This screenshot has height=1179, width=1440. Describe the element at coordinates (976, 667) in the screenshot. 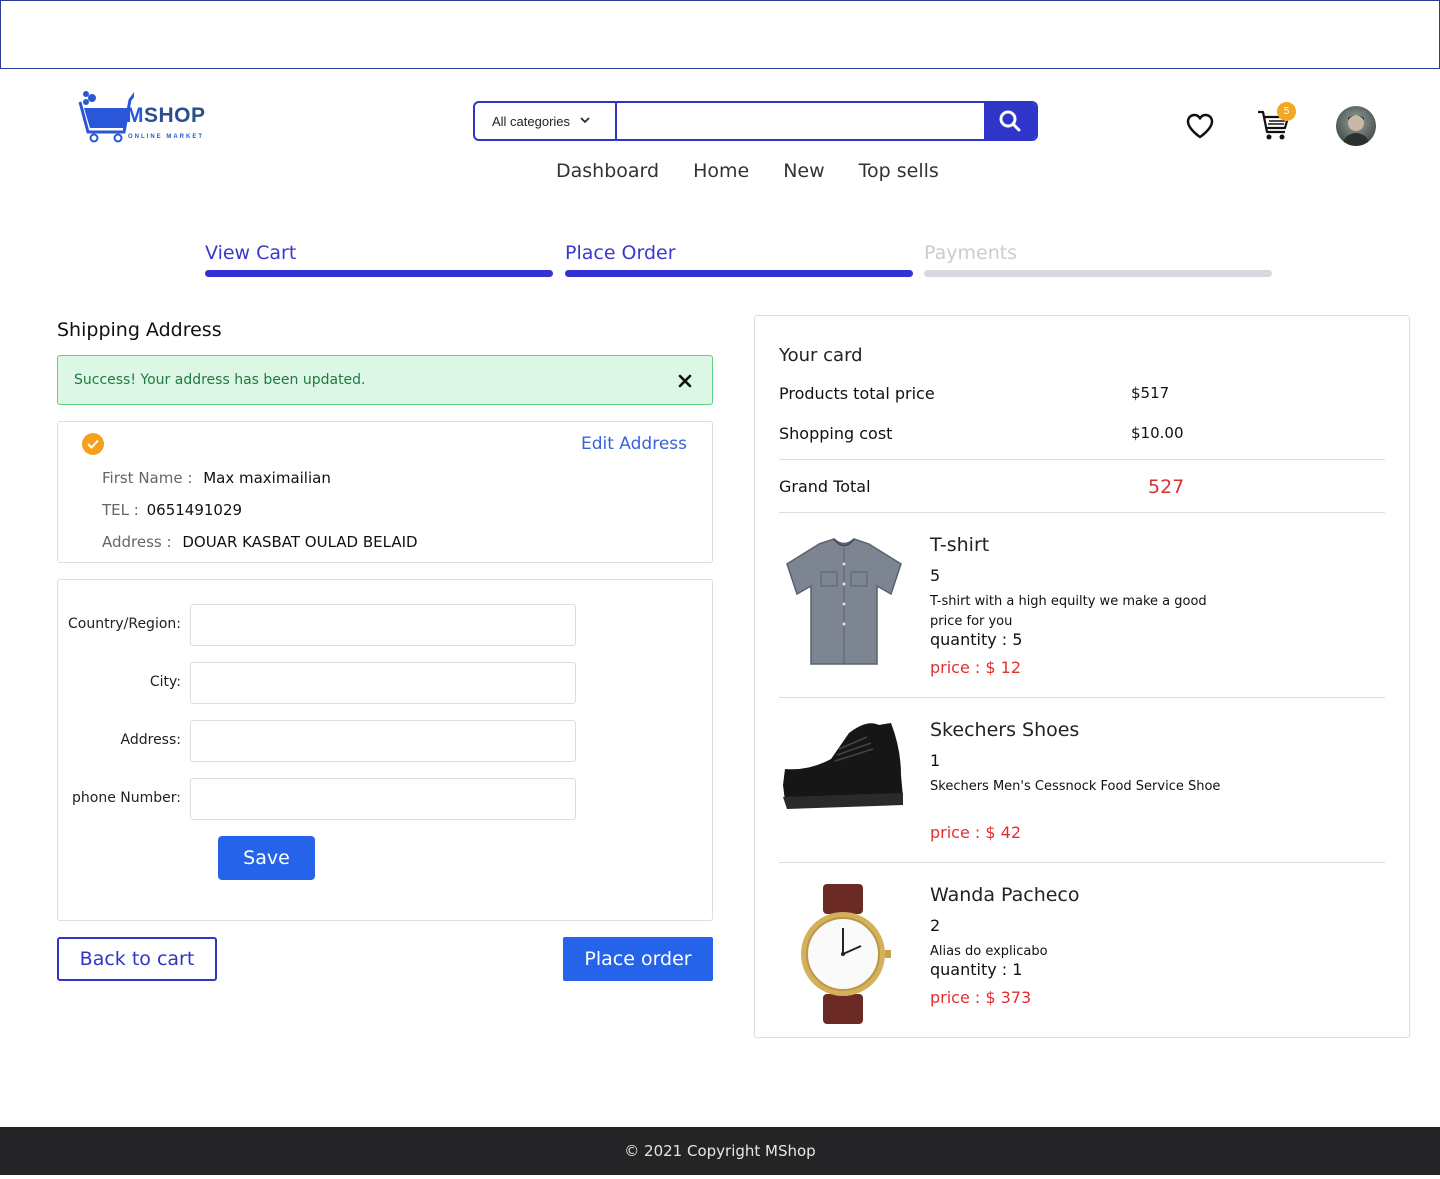

I see `item-price: price : $ 12` at that location.